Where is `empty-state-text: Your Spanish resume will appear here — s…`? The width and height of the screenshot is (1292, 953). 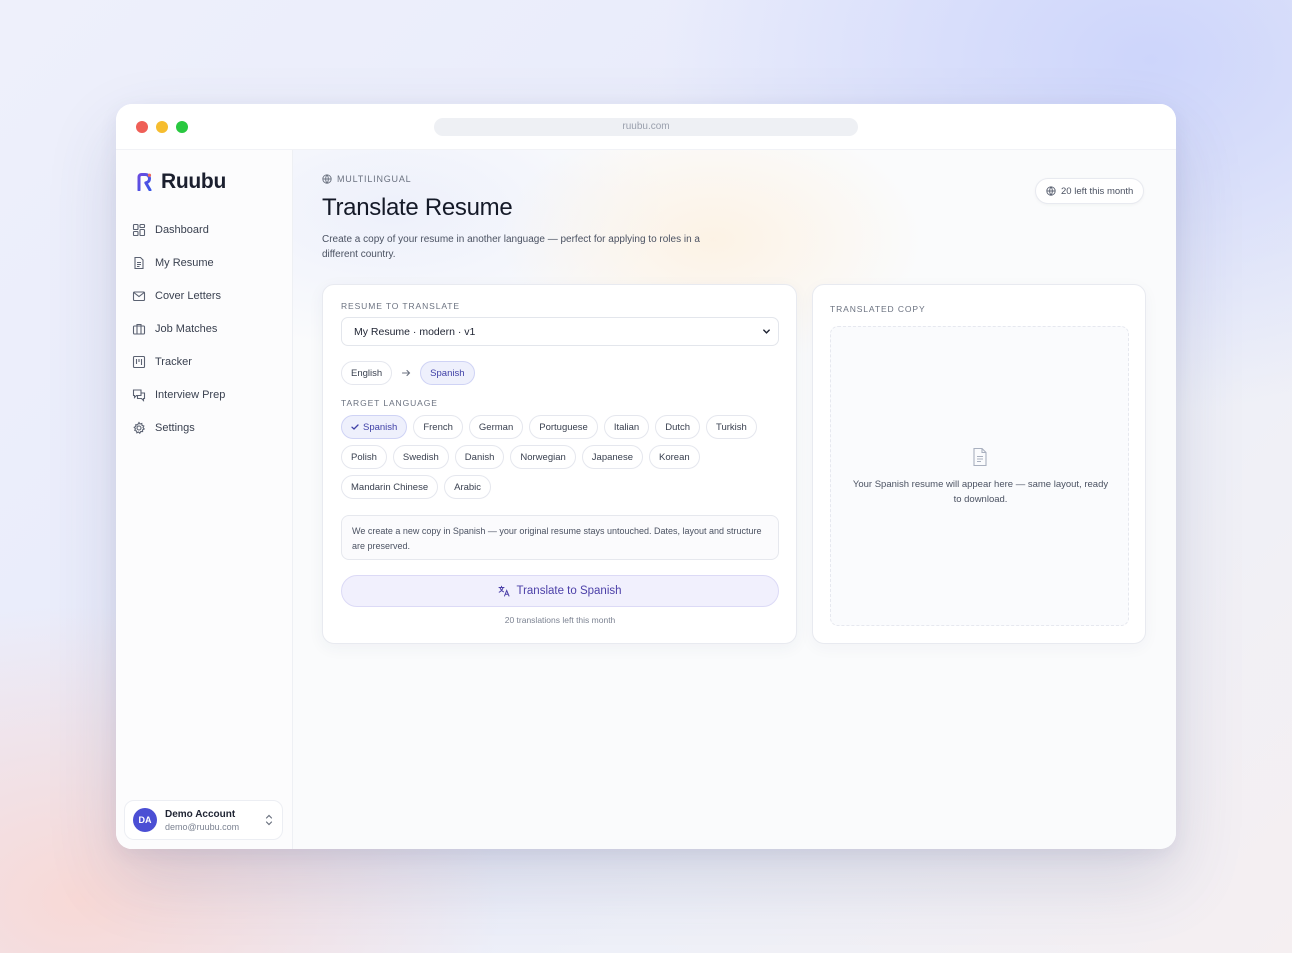
empty-state-text: Your Spanish resume will appear here — s… is located at coordinates (980, 492).